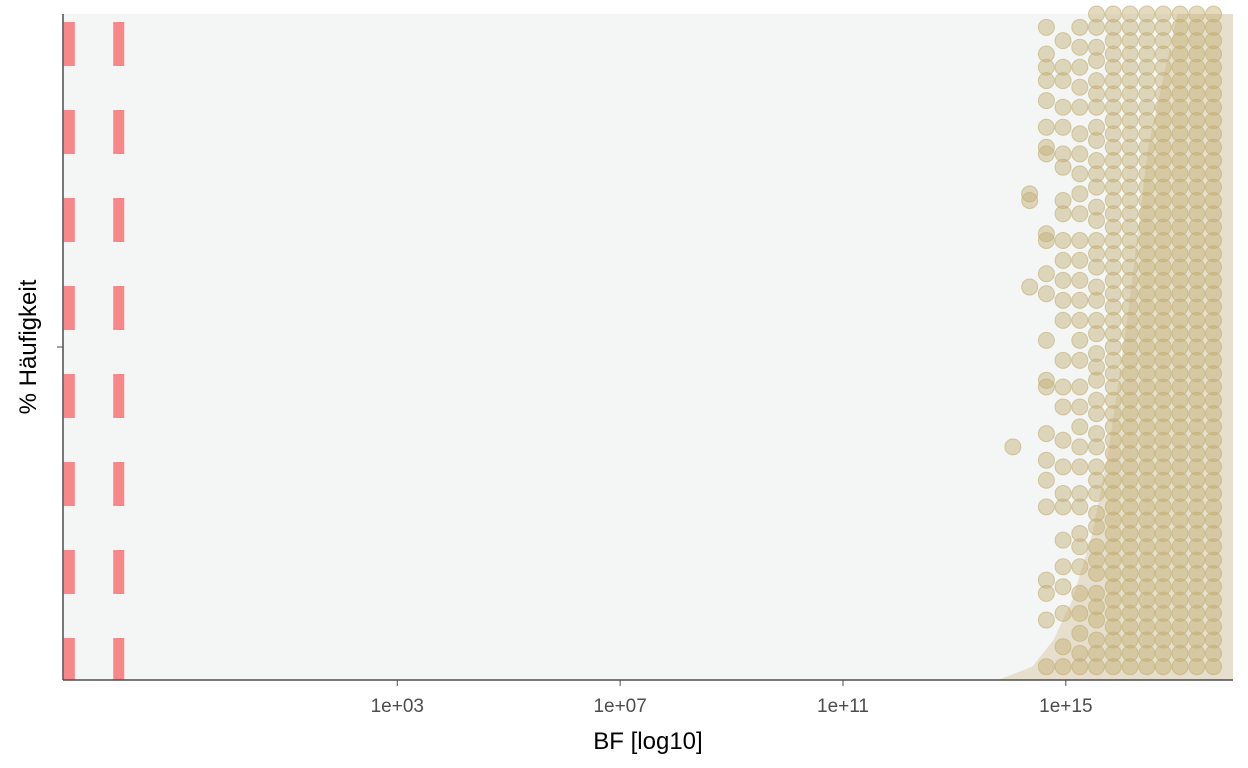  I want to click on x-axis-ticks: 1e+03 1e+07 1e+11 1e+15, so click(732, 698).